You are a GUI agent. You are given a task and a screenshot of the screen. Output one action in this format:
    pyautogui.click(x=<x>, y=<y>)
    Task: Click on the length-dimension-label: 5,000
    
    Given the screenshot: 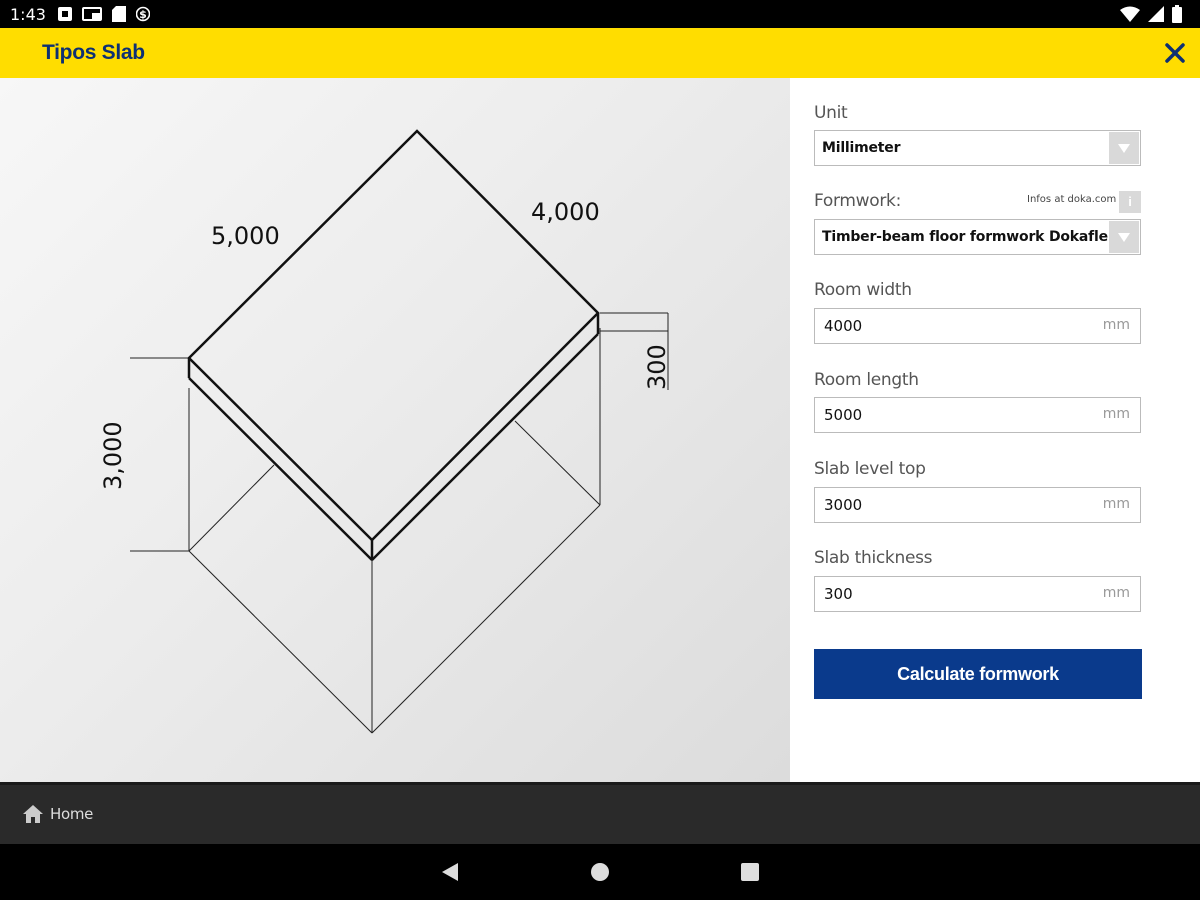 What is the action you would take?
    pyautogui.click(x=245, y=236)
    